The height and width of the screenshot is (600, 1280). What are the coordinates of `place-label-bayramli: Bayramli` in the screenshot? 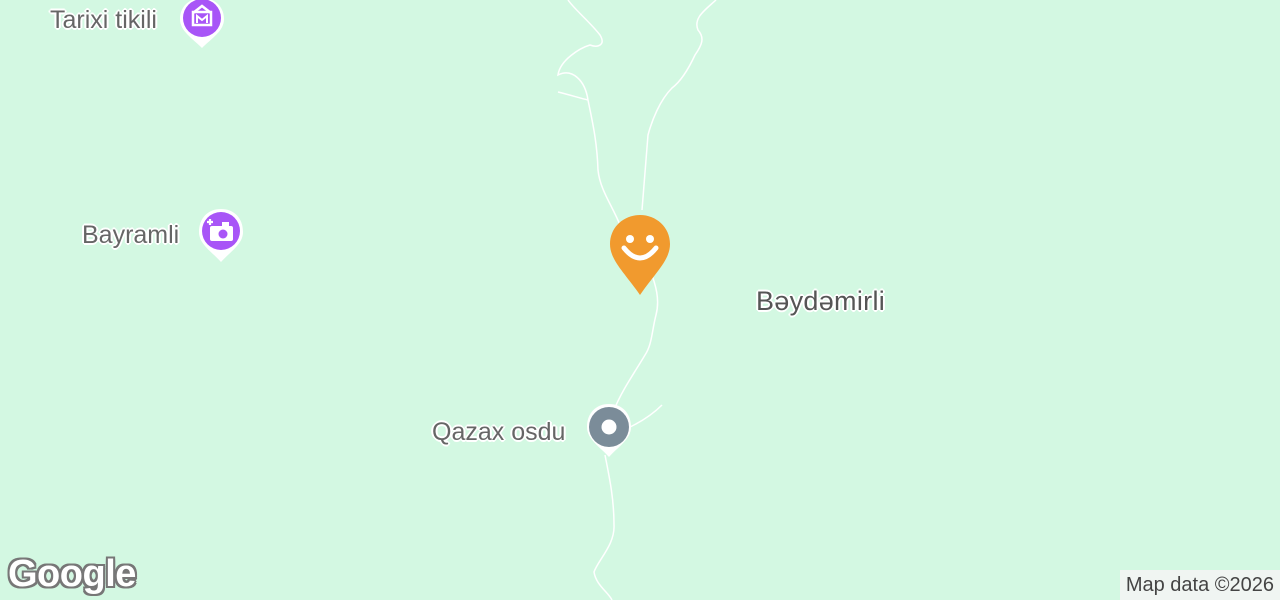 It's located at (130, 235).